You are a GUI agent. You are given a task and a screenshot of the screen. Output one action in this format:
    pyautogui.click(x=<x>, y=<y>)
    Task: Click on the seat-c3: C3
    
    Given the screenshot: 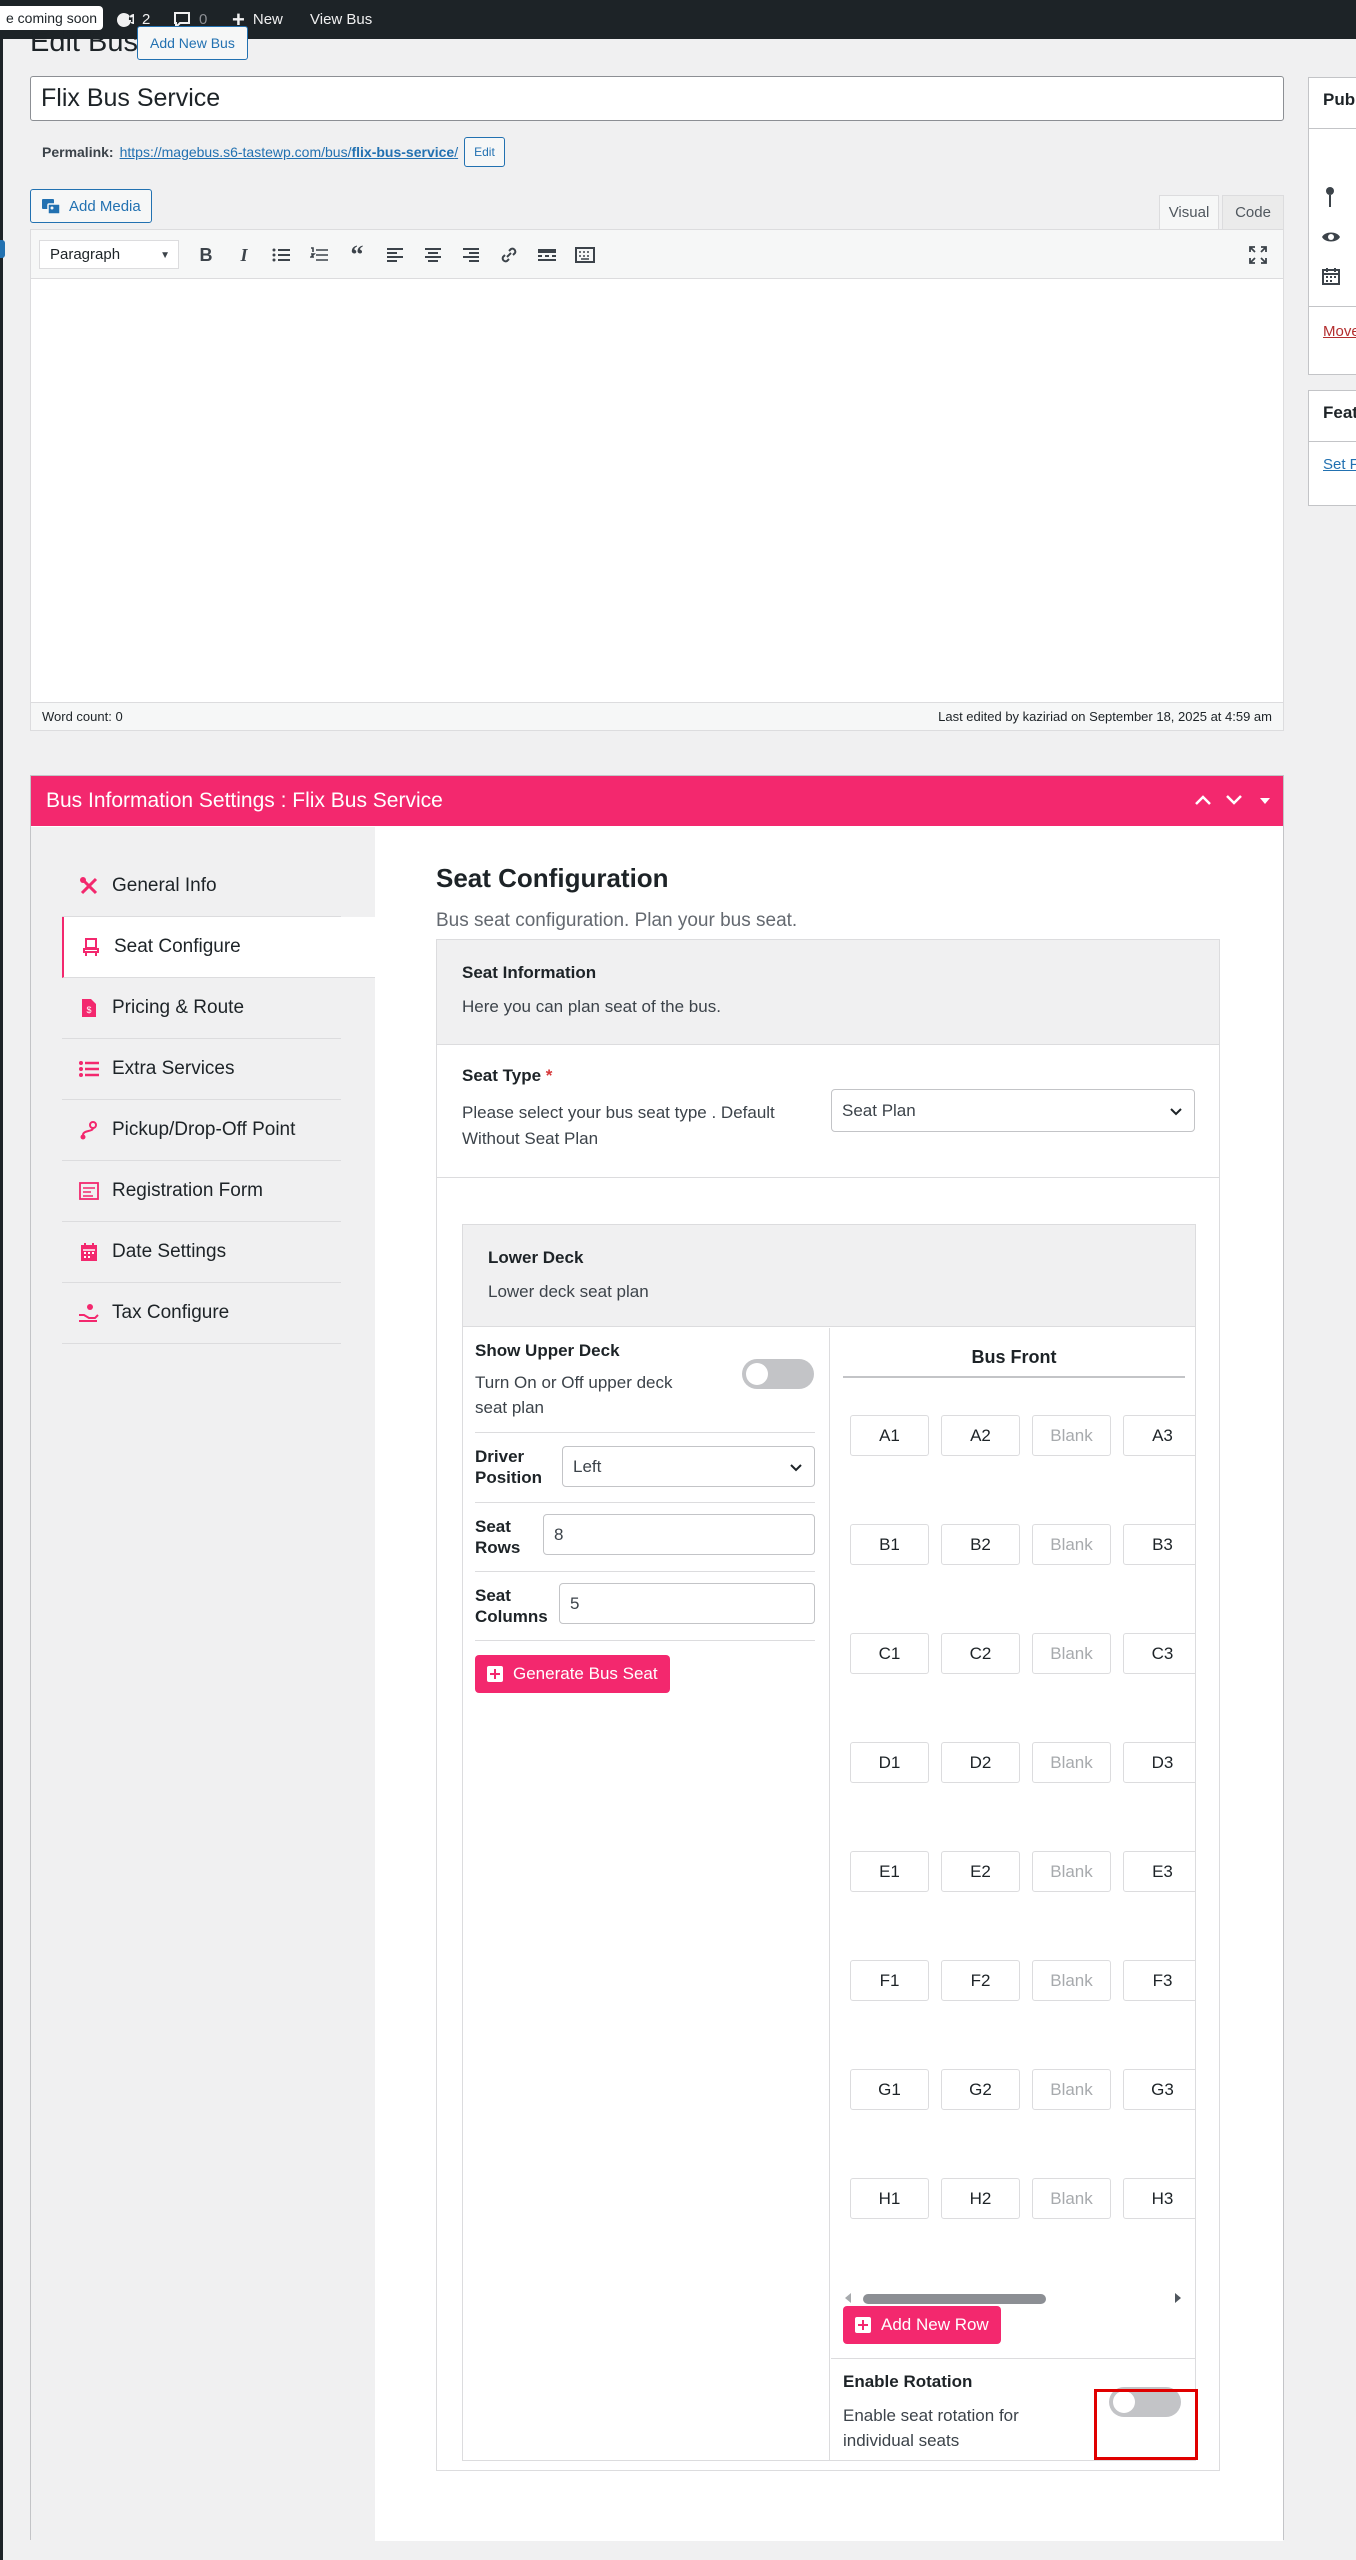 What is the action you would take?
    pyautogui.click(x=1159, y=1653)
    